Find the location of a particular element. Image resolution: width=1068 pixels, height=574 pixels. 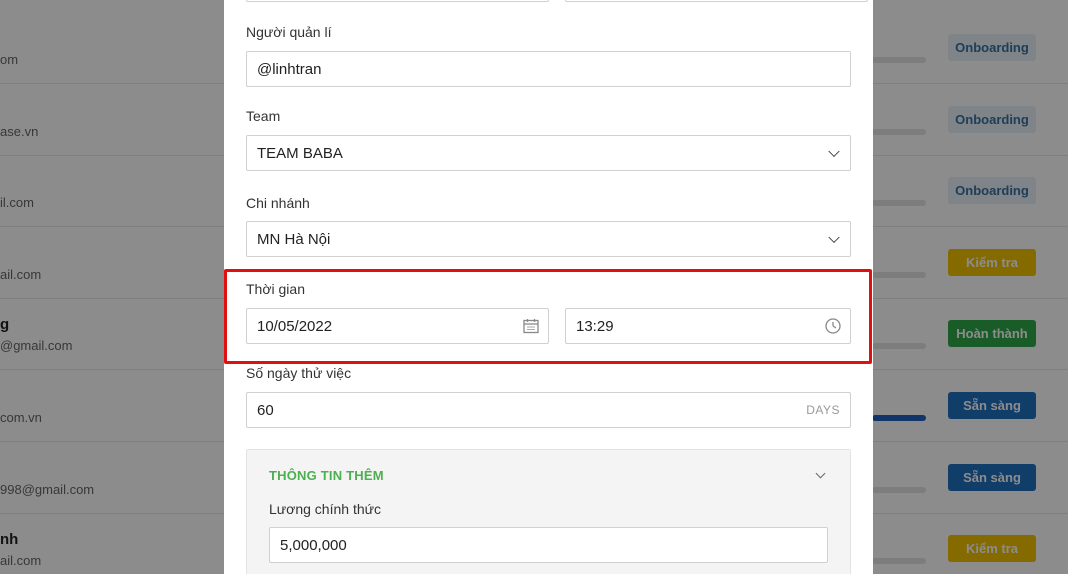

extra-info-toggle: THÔNG TIN THÊM is located at coordinates (326, 475).